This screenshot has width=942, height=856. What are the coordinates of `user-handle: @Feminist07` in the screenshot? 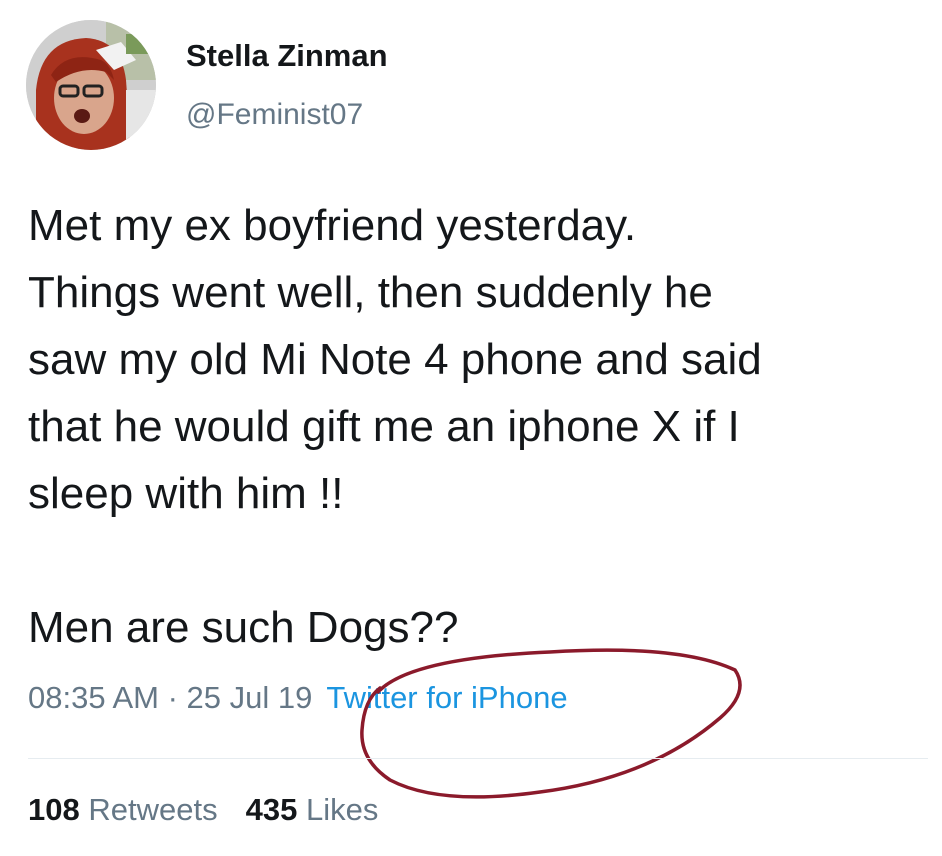 It's located at (274, 115).